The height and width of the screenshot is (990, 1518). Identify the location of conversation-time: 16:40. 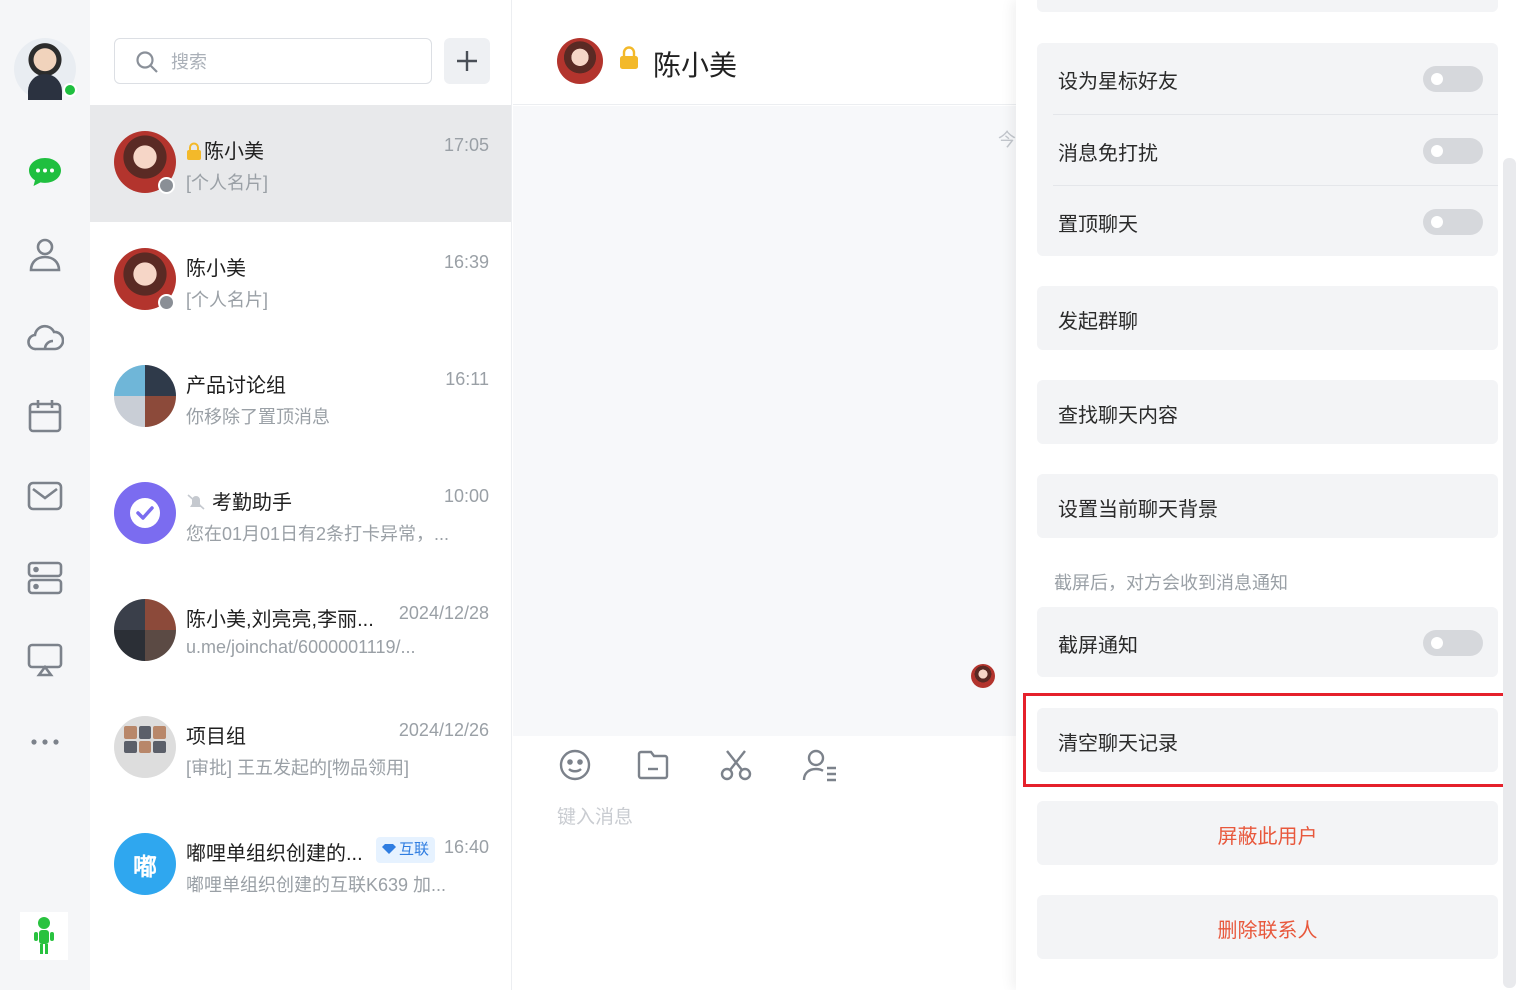
(466, 847).